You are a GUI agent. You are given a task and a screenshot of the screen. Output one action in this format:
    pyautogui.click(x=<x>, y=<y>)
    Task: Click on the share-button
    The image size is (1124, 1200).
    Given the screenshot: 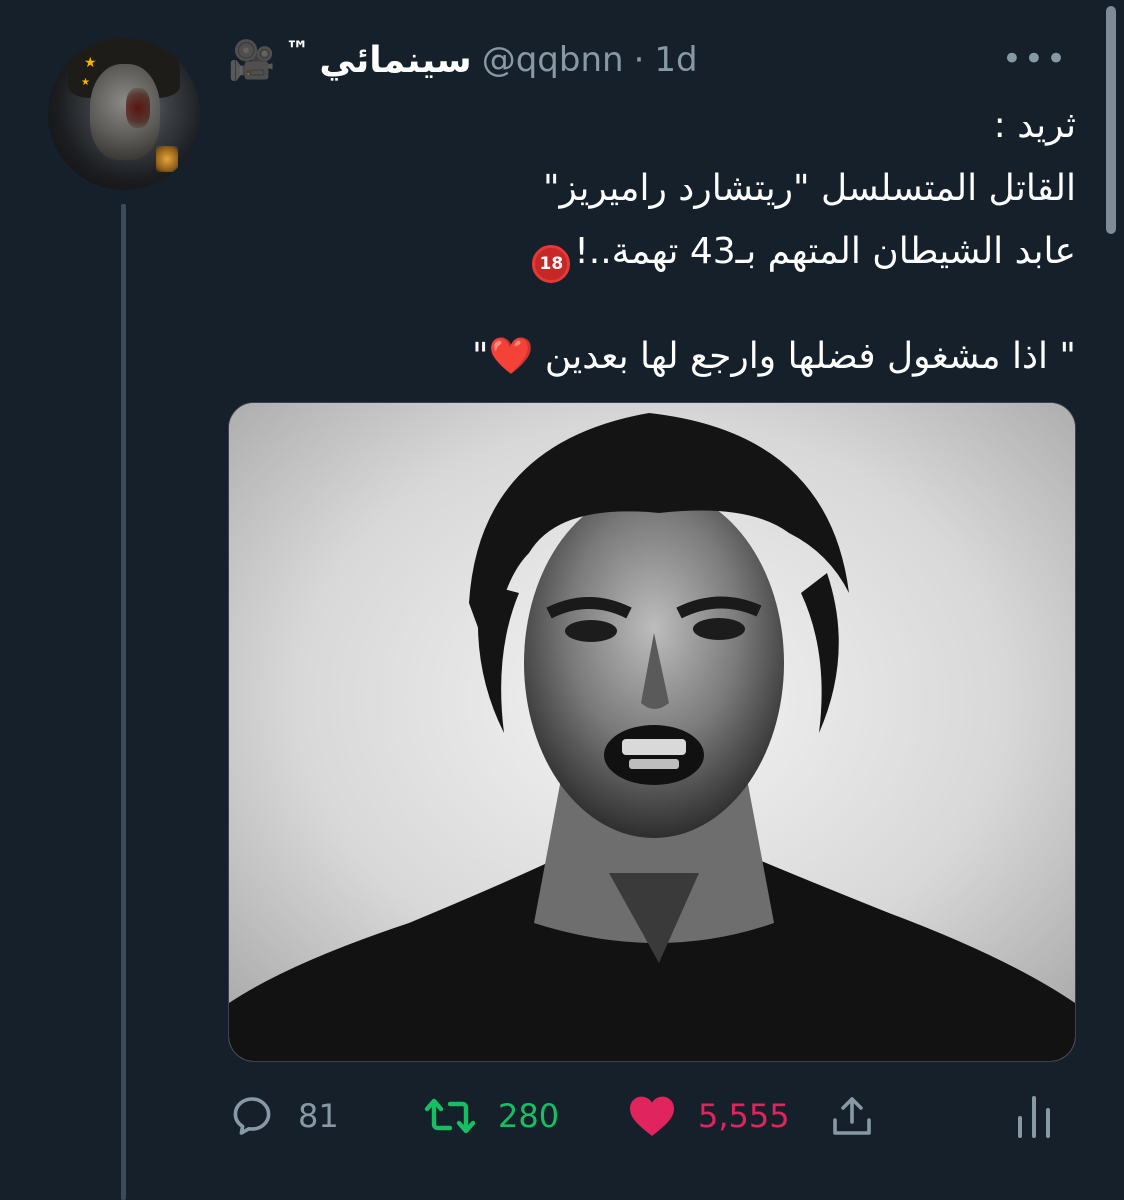 What is the action you would take?
    pyautogui.click(x=852, y=1116)
    